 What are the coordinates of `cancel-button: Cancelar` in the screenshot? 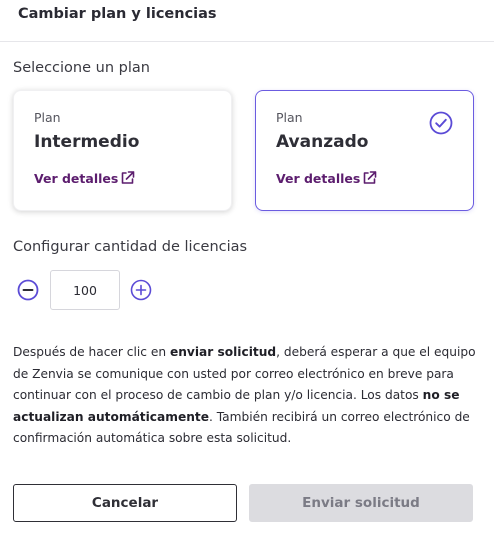 It's located at (125, 503).